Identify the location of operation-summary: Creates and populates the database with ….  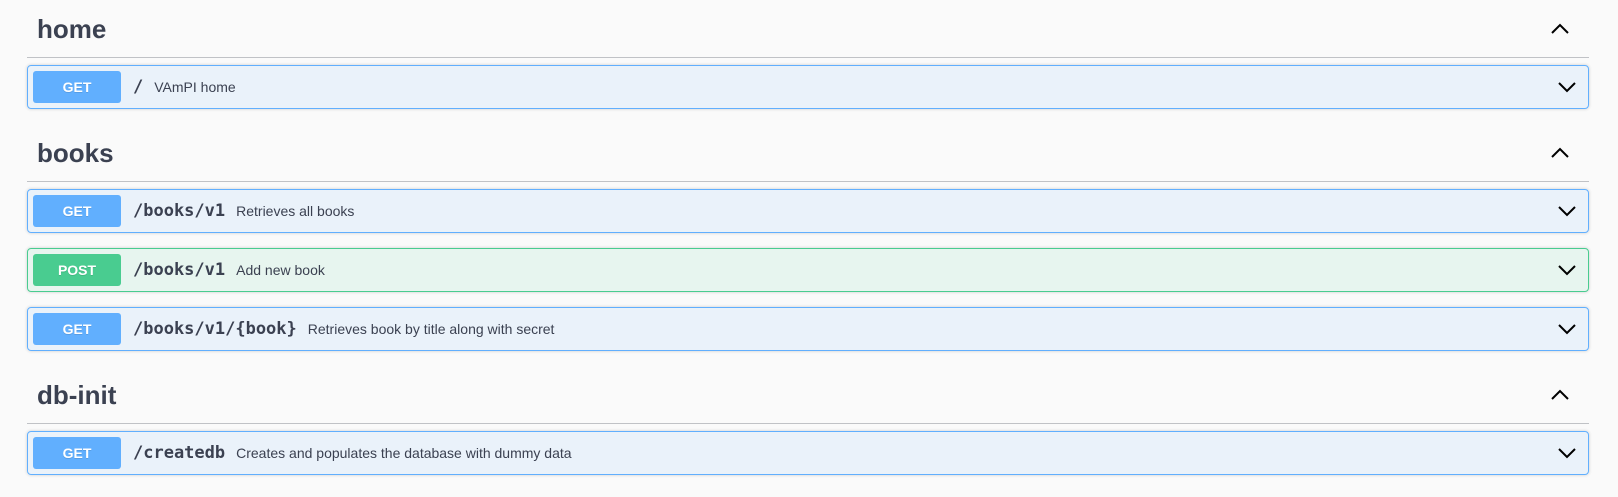
(404, 453).